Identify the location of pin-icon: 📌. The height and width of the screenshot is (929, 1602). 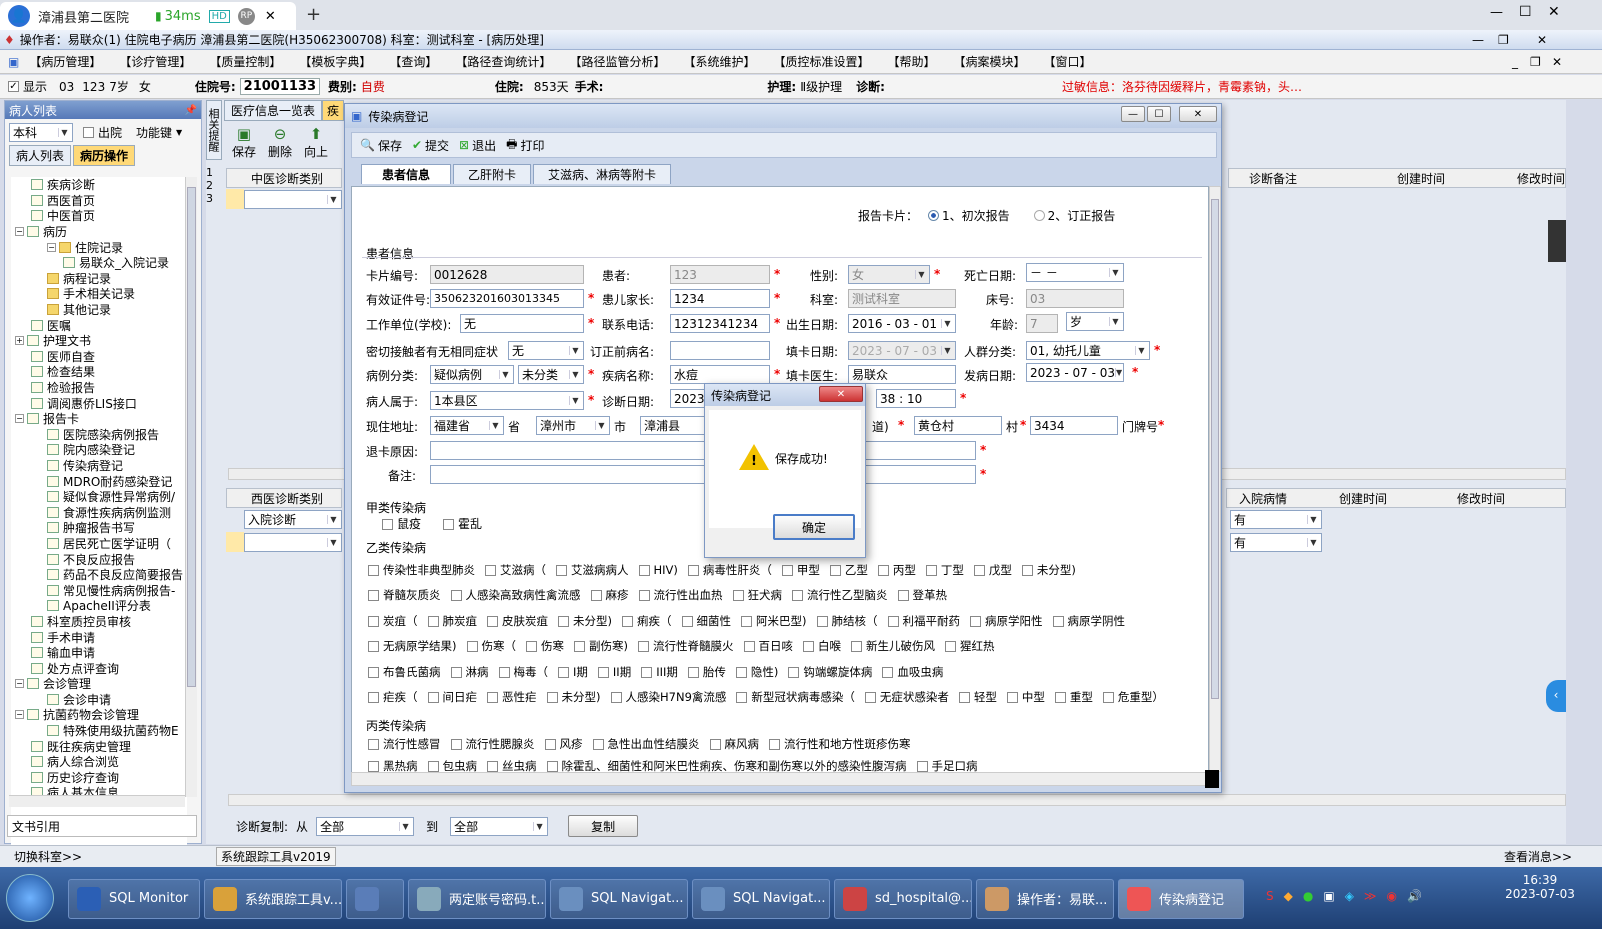
(191, 110).